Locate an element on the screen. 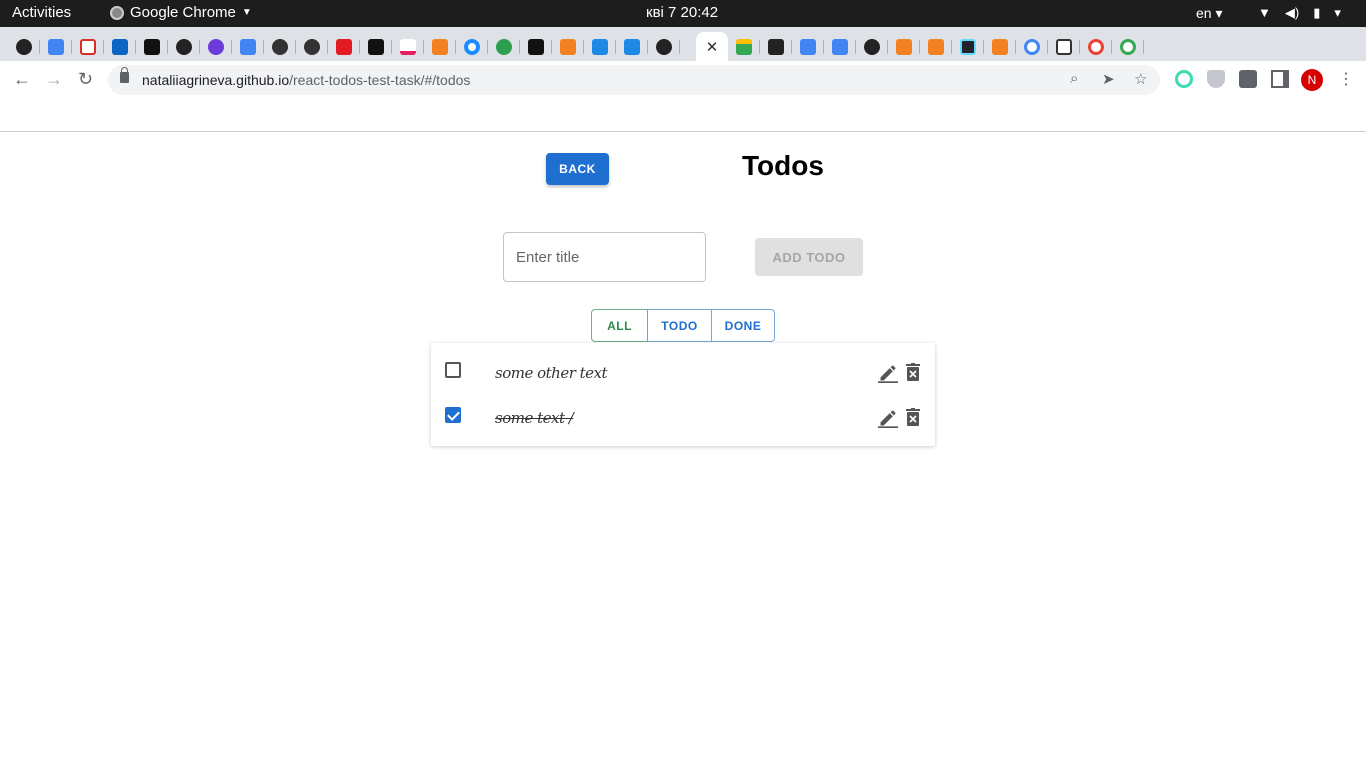 The height and width of the screenshot is (768, 1366). tab-linkedin is located at coordinates (120, 46).